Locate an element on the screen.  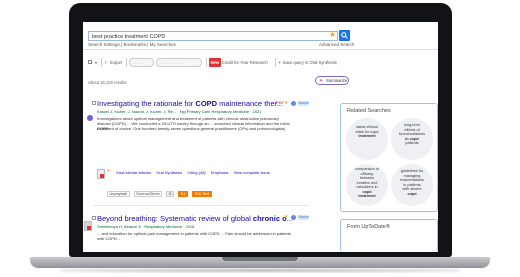
toolbar-option-2: ················ is located at coordinates (179, 62).